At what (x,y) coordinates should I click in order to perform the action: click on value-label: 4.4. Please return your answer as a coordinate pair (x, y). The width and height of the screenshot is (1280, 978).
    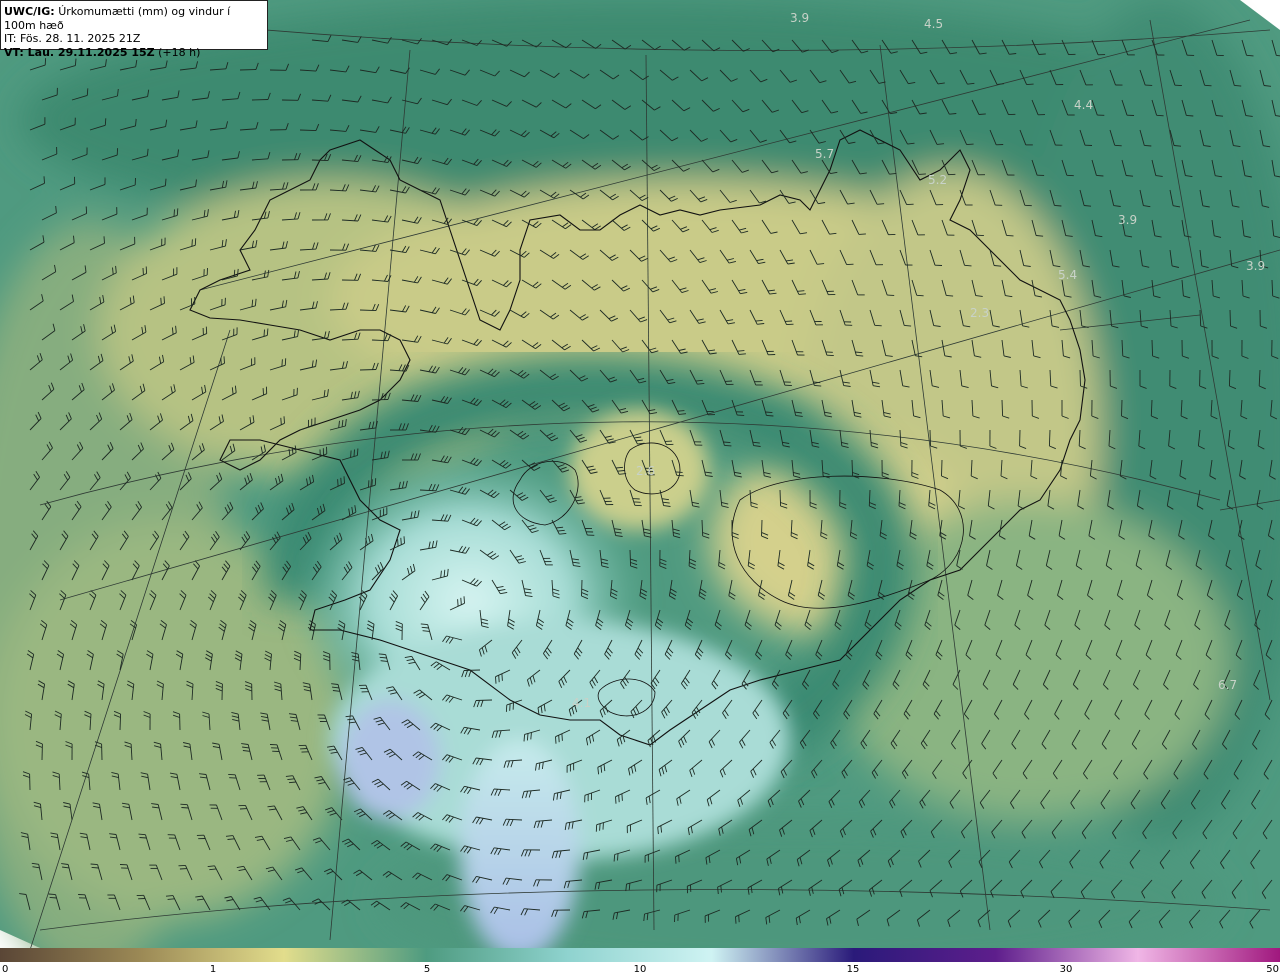
    Looking at the image, I should click on (1083, 105).